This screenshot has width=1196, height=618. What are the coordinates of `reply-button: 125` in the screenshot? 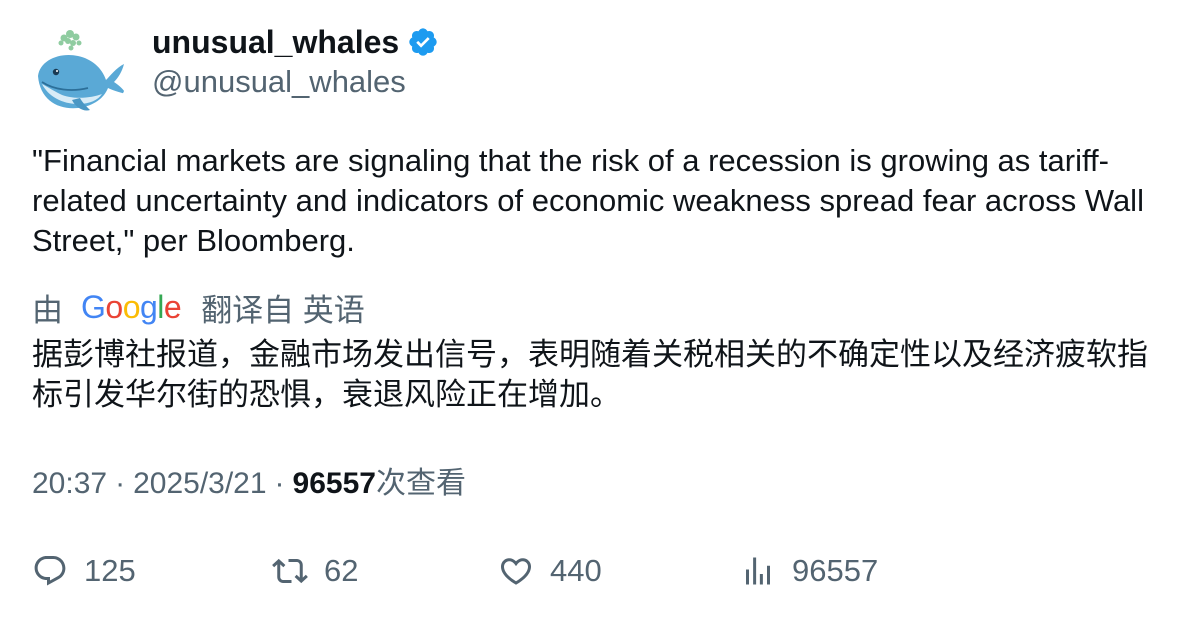 It's located at (84, 571).